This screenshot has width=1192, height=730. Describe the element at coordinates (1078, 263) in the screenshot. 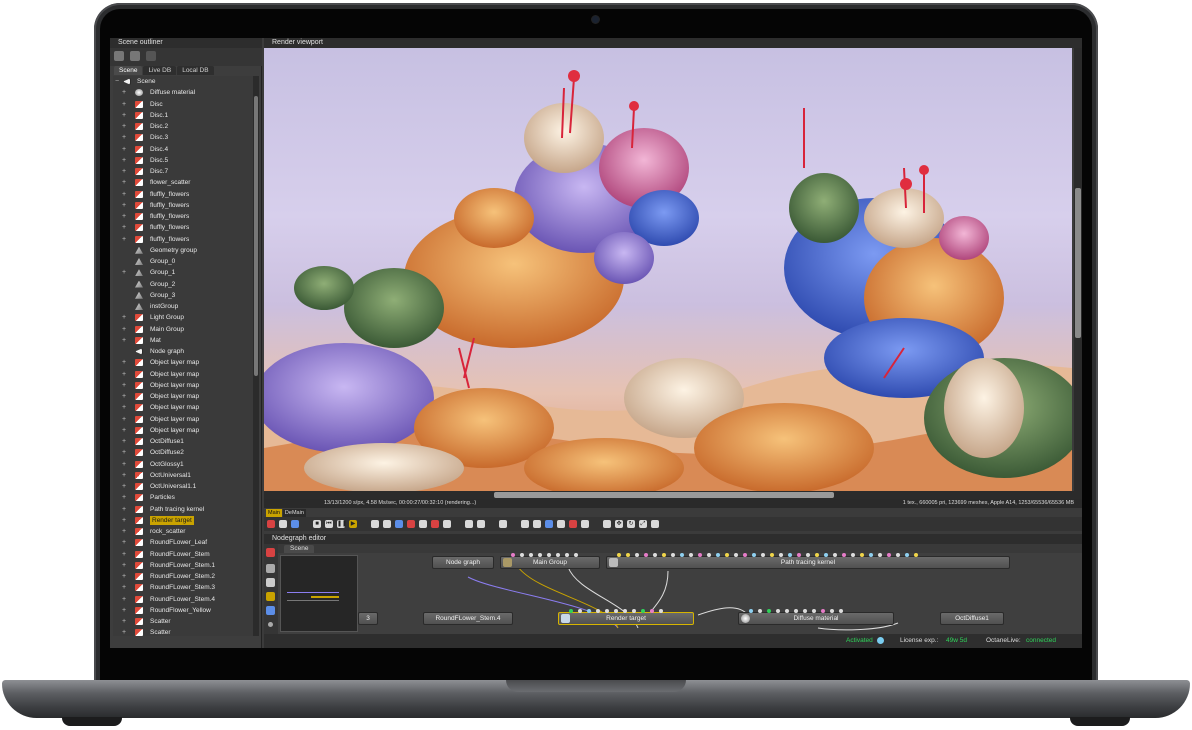

I see `render-vertical-scroll-thumb` at that location.